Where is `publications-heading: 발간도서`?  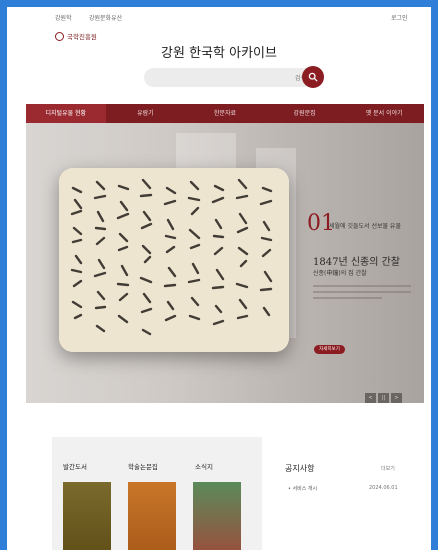 publications-heading: 발간도서 is located at coordinates (75, 466).